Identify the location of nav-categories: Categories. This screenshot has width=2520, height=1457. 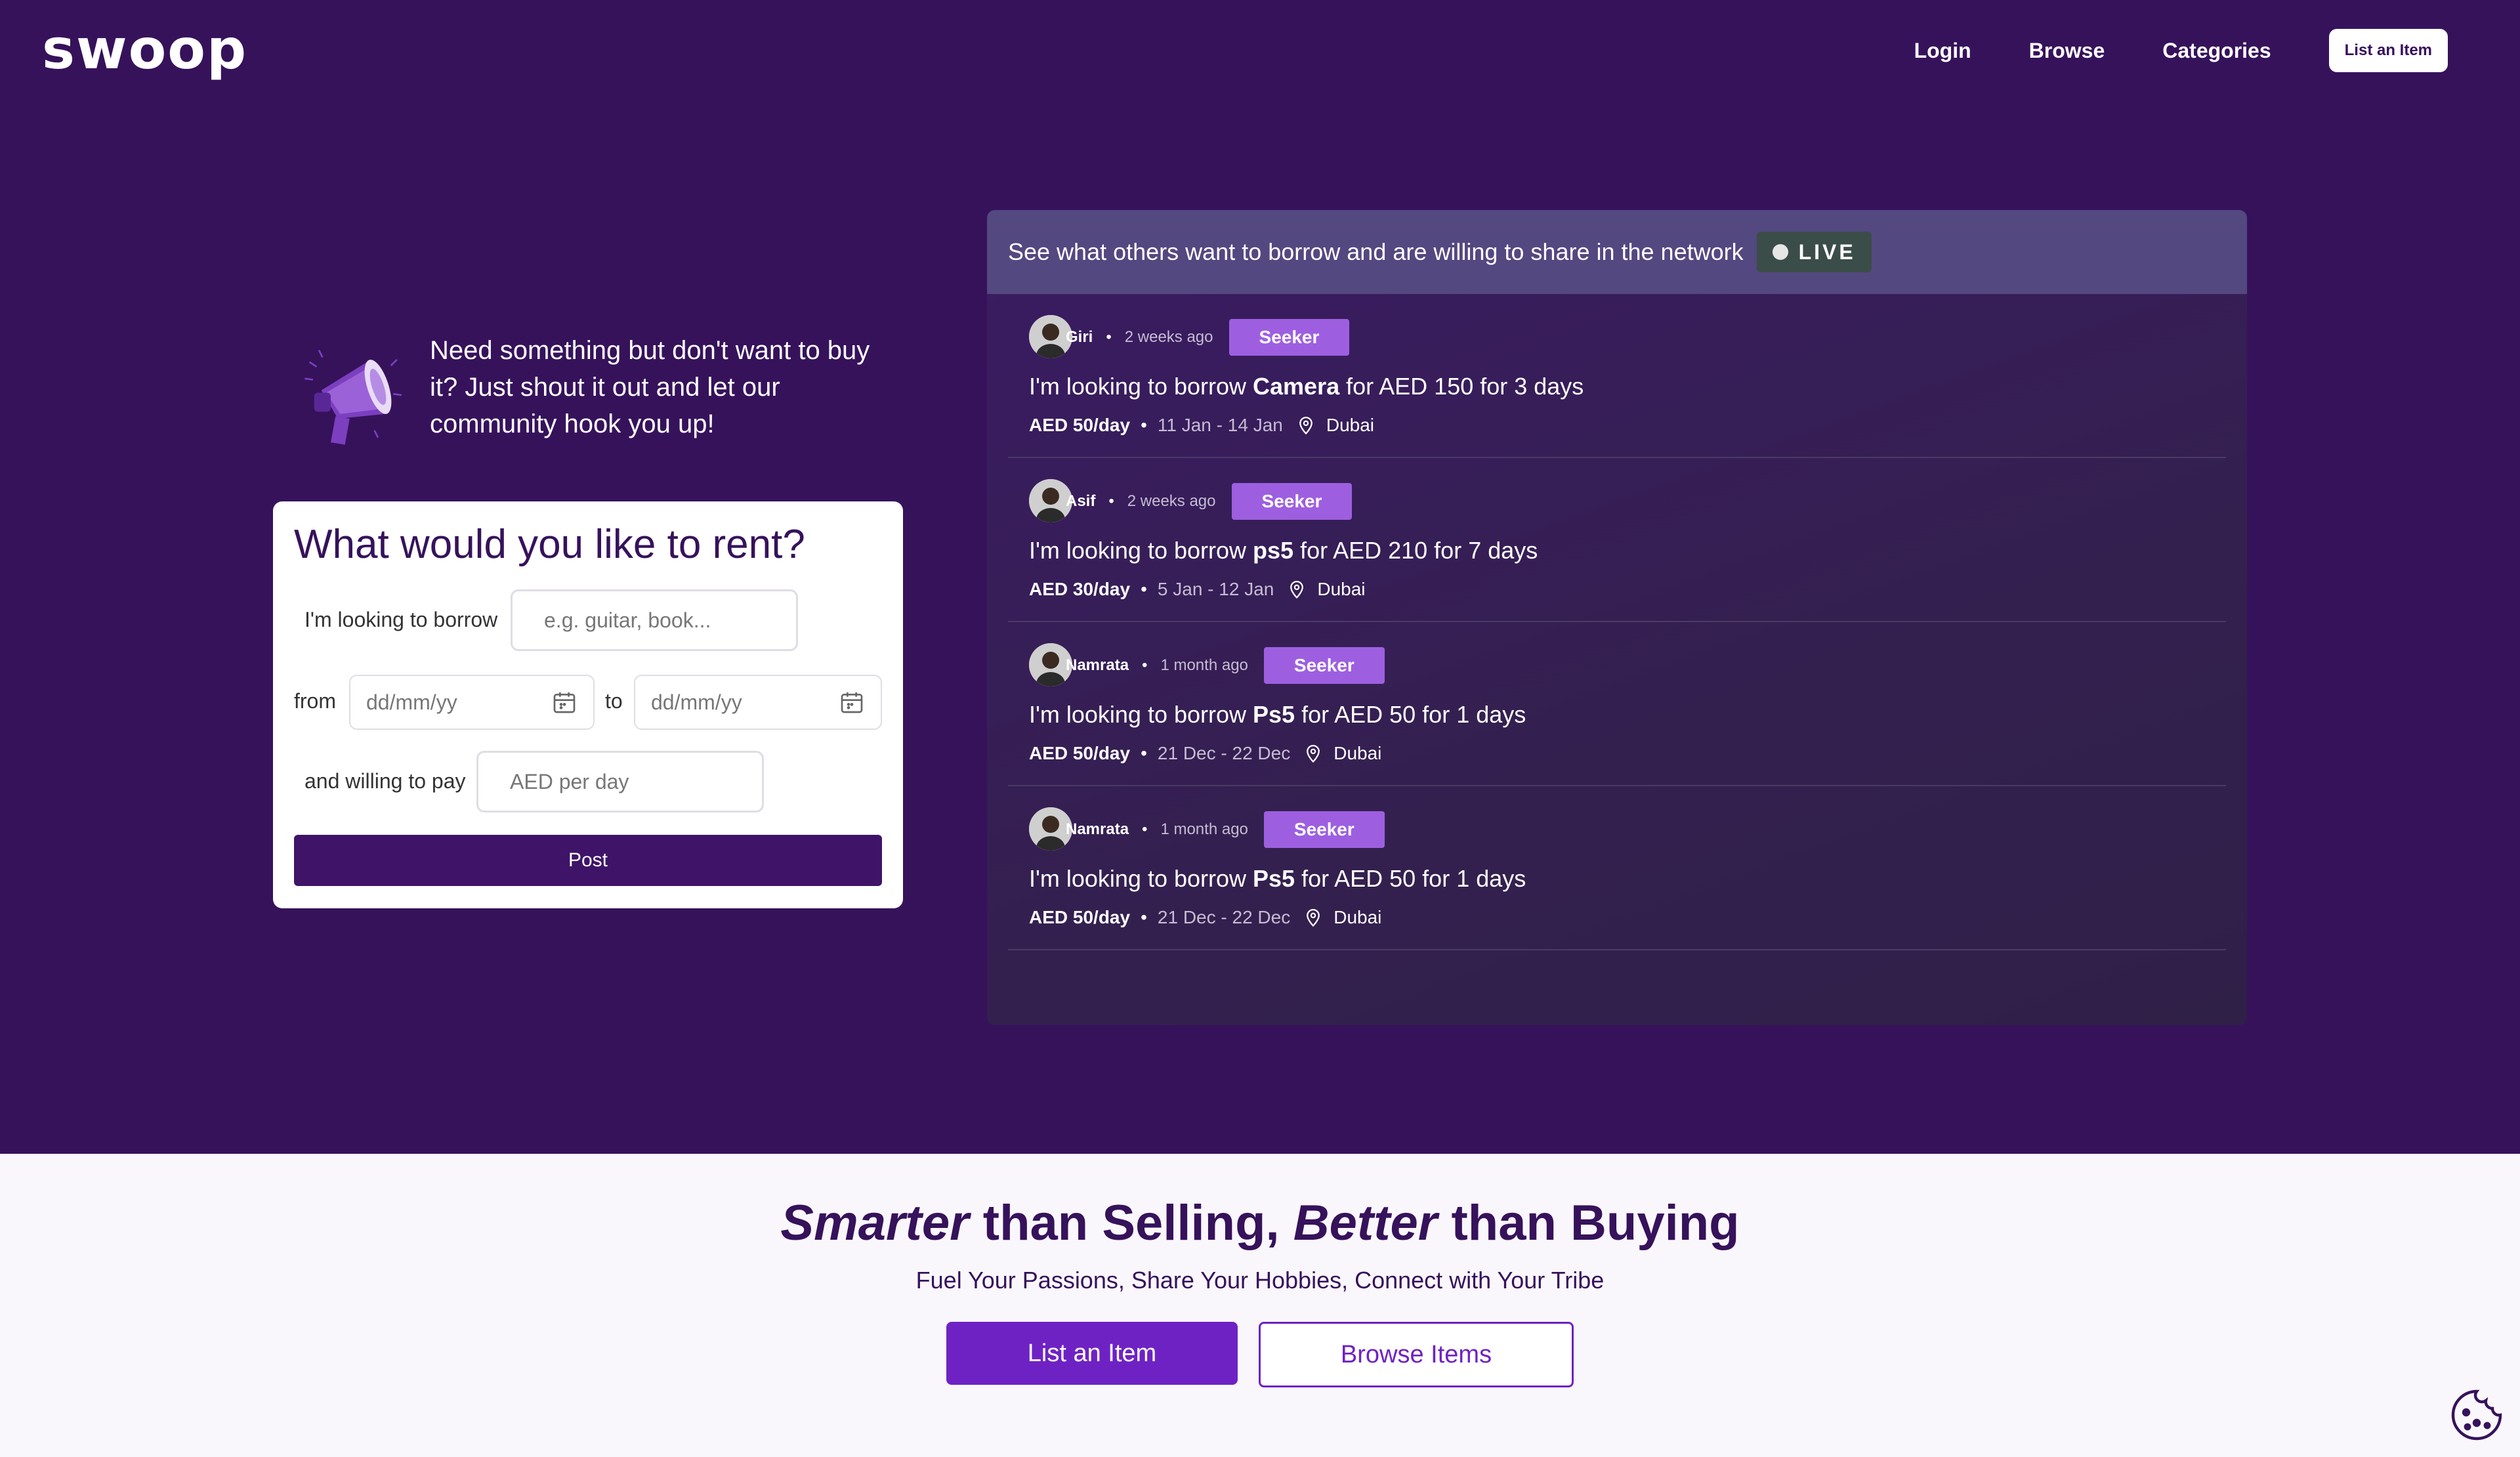
(2216, 51).